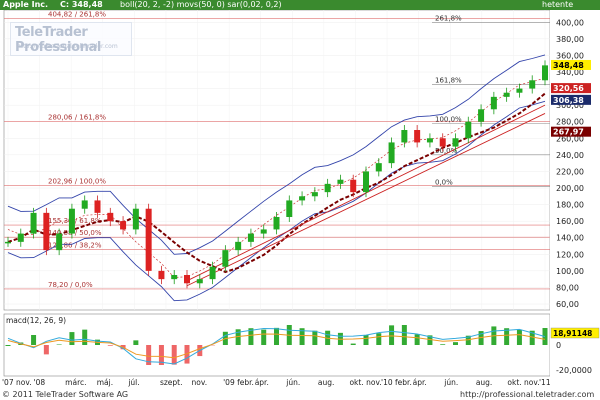 The image size is (600, 400). Describe the element at coordinates (67, 46) in the screenshot. I see `watermark-url: http://professional.teletrader.com` at that location.